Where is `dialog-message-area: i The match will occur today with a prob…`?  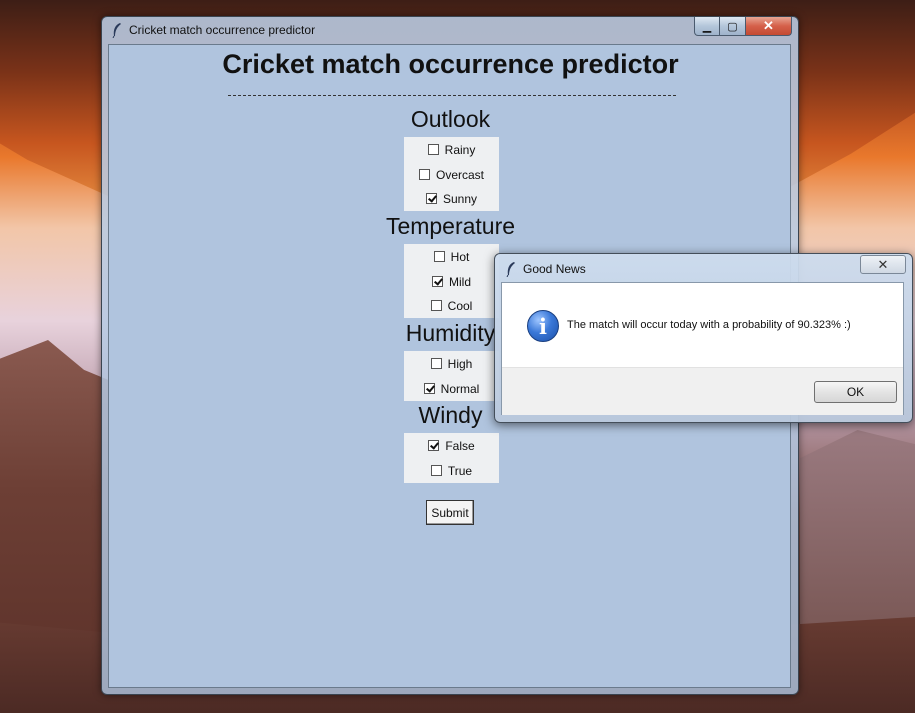
dialog-message-area: i The match will occur today with a prob… is located at coordinates (702, 325).